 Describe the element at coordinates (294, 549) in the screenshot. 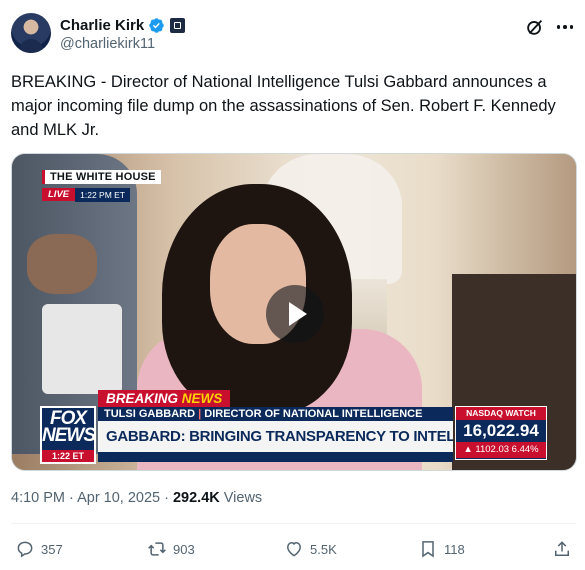

I see `heart-icon` at that location.